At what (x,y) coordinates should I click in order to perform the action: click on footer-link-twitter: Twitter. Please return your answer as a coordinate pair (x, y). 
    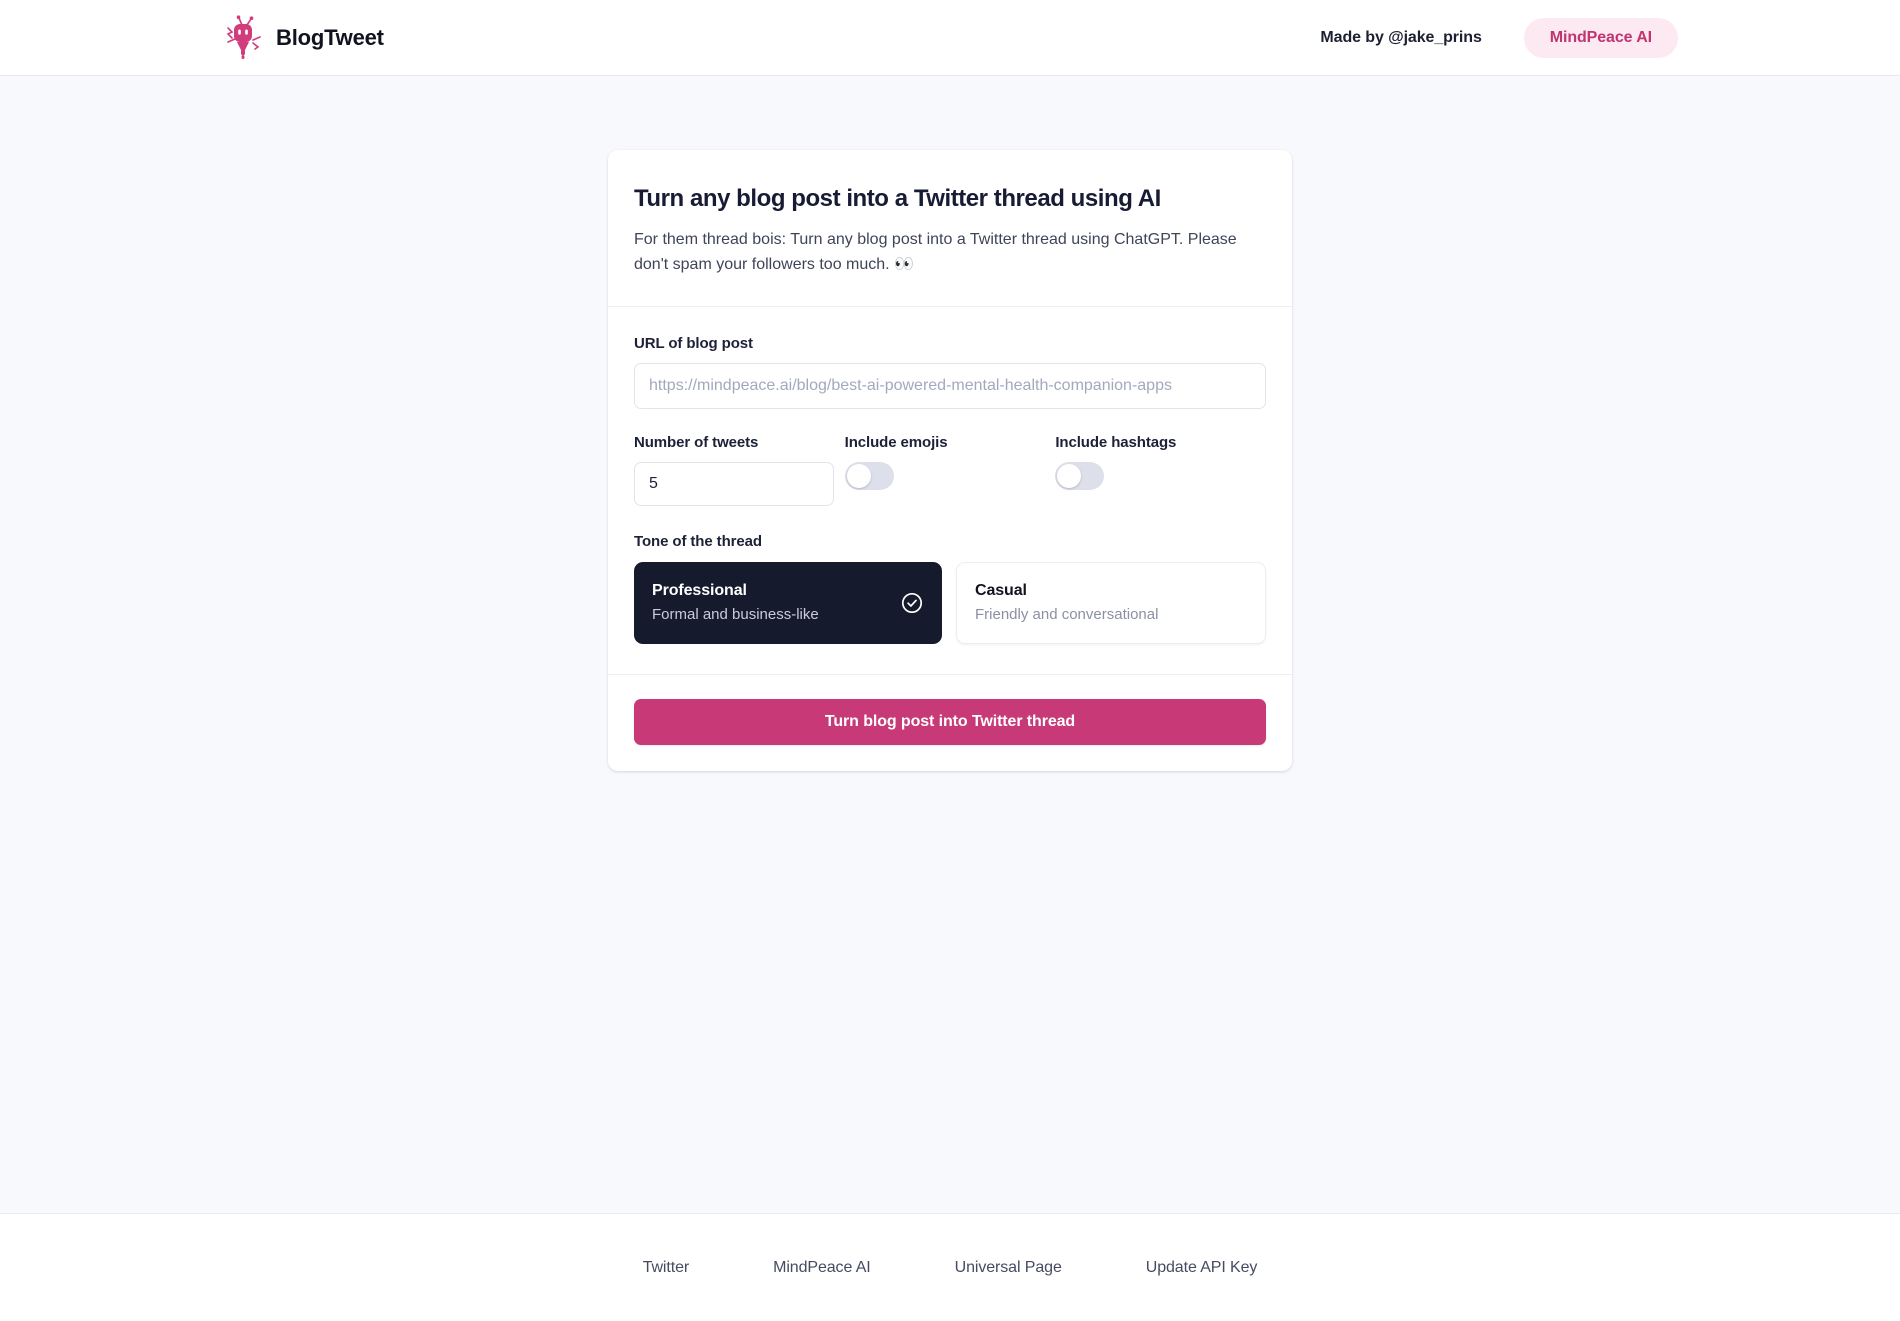
    Looking at the image, I should click on (666, 1268).